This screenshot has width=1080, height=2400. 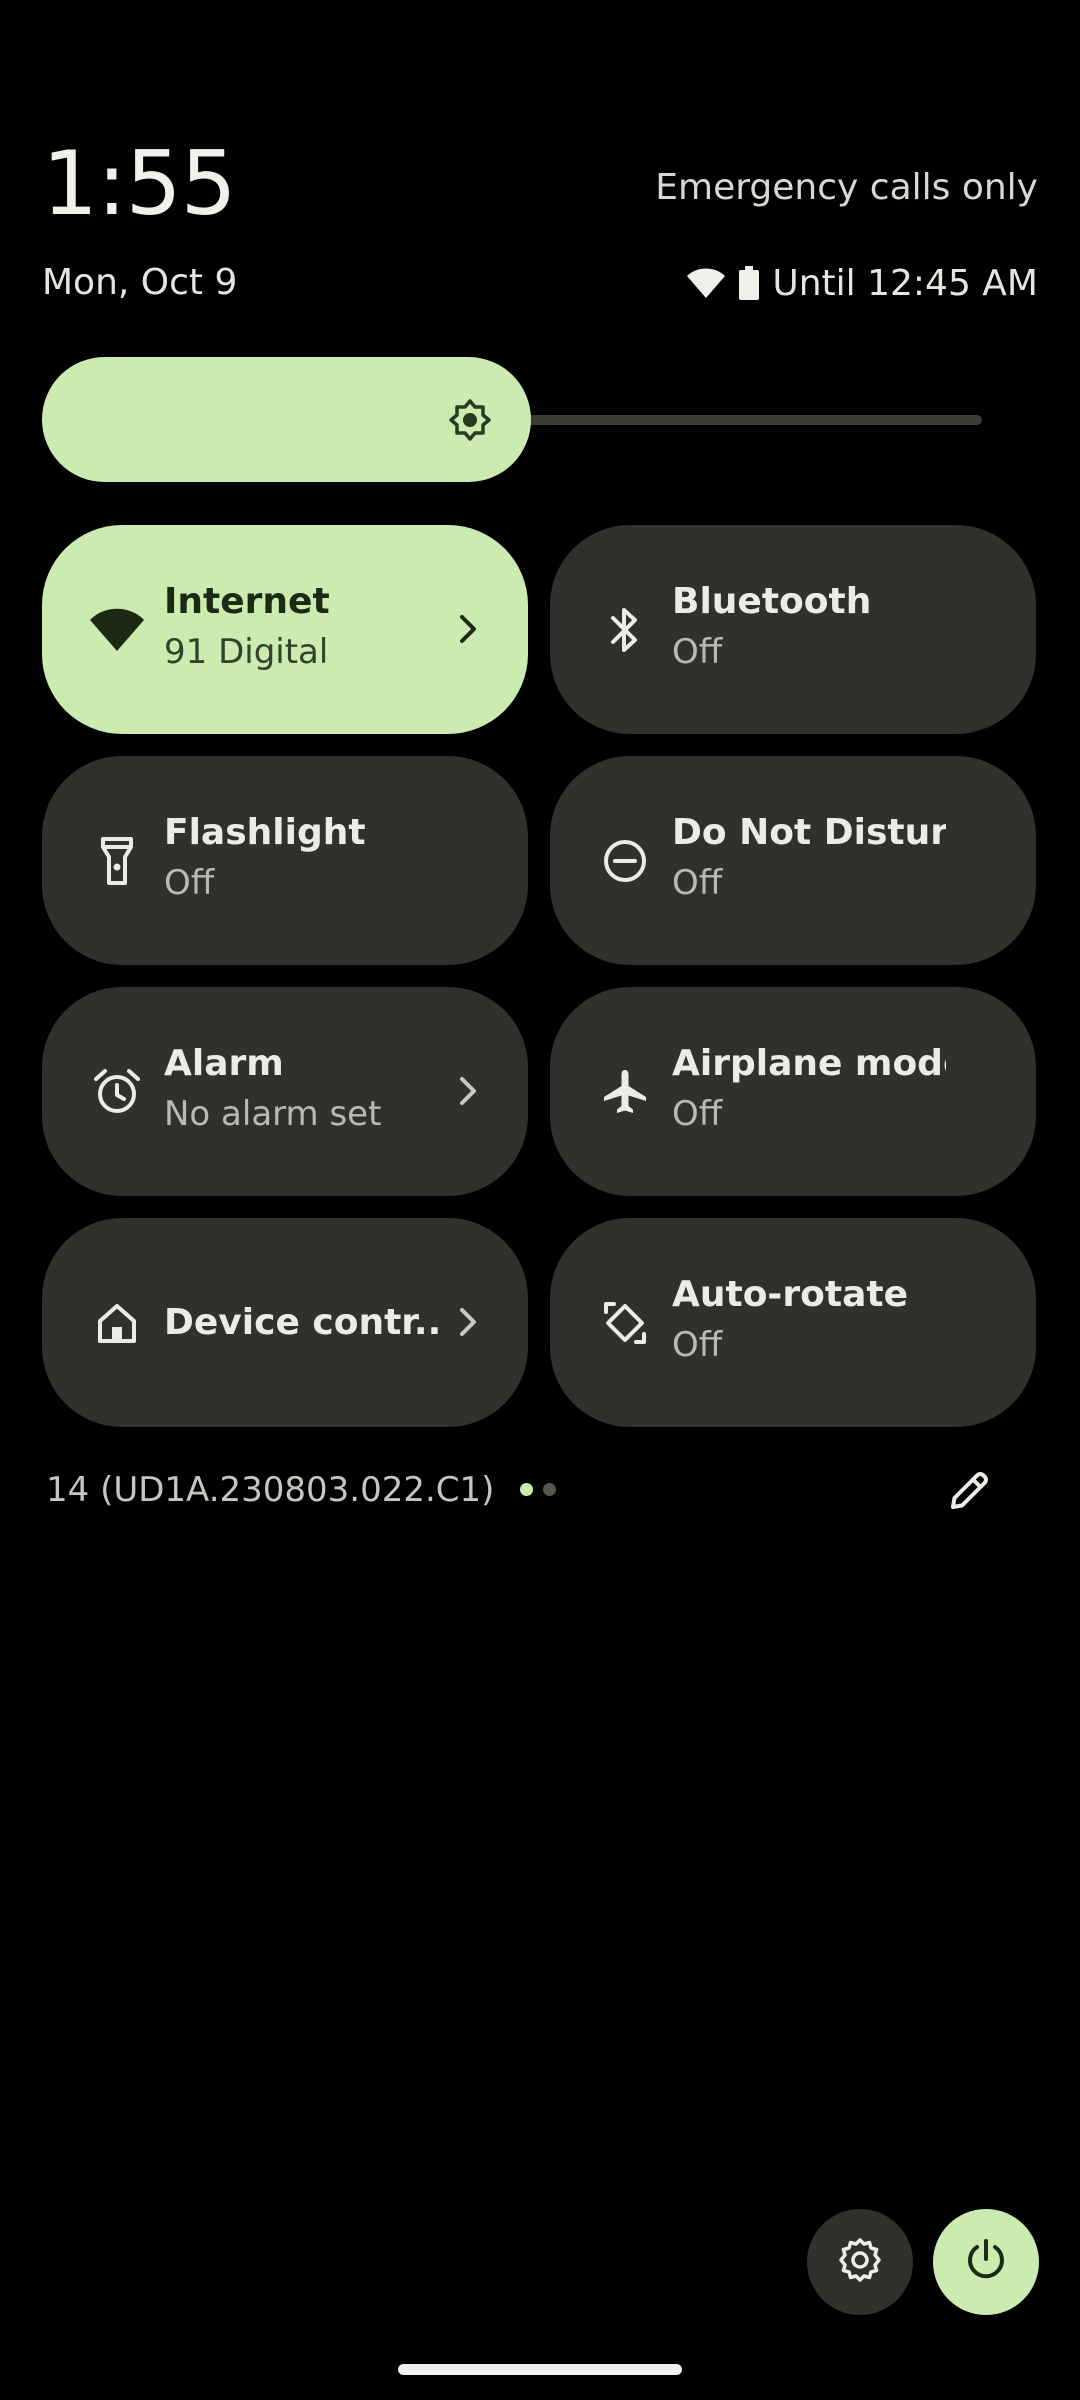 What do you see at coordinates (538, 1489) in the screenshot?
I see `page-indicator` at bounding box center [538, 1489].